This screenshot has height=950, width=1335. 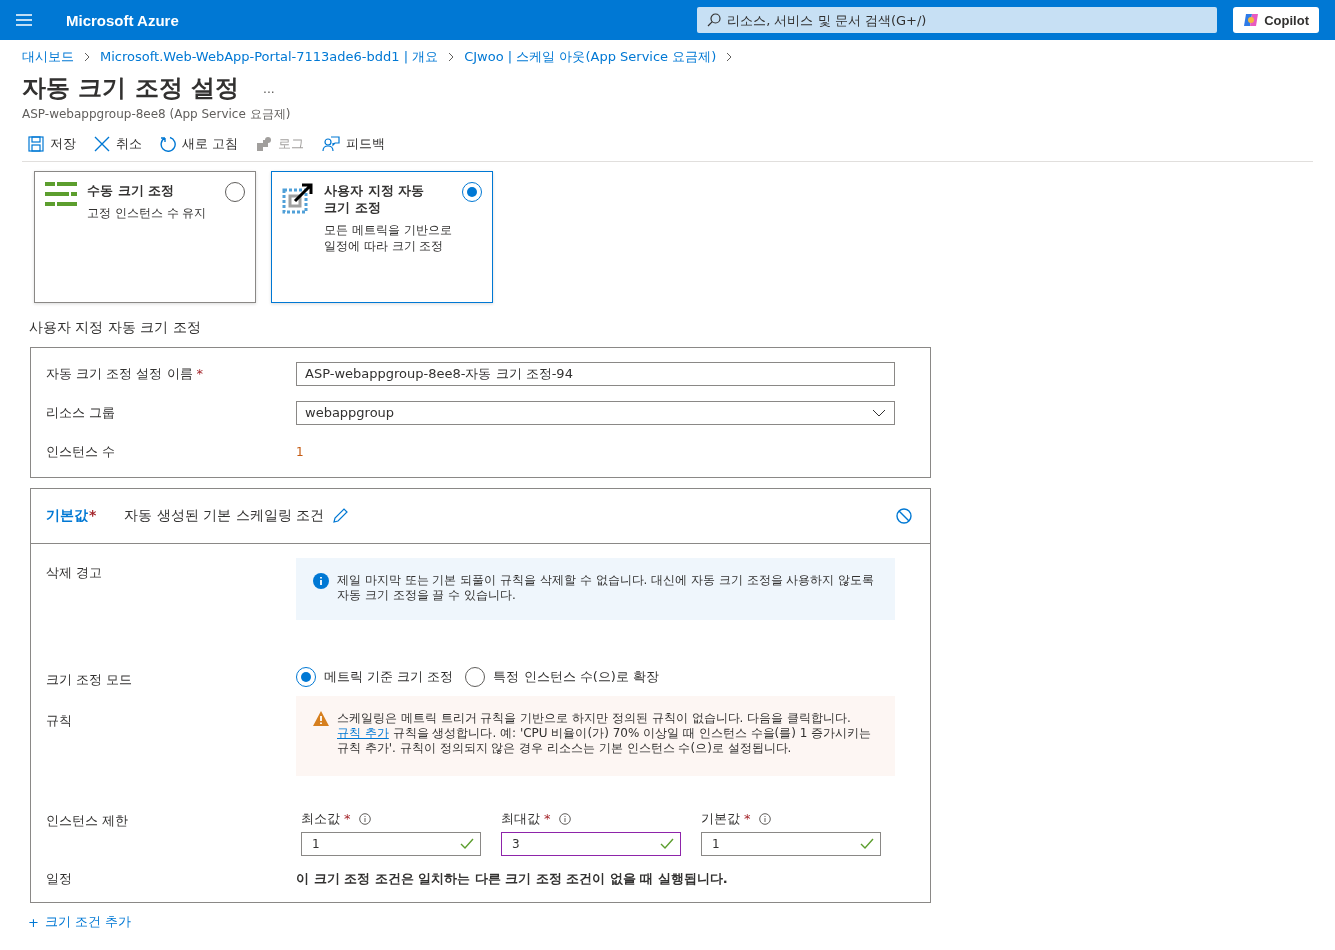 I want to click on page-subtitle: ASP-webappgroup-8ee8 (App Service 요금제), so click(x=157, y=114).